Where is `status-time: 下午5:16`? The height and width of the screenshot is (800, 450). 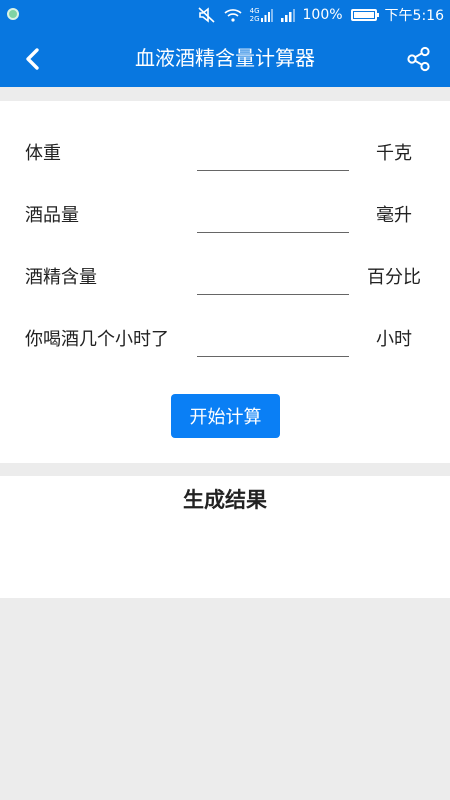
status-time: 下午5:16 is located at coordinates (414, 16).